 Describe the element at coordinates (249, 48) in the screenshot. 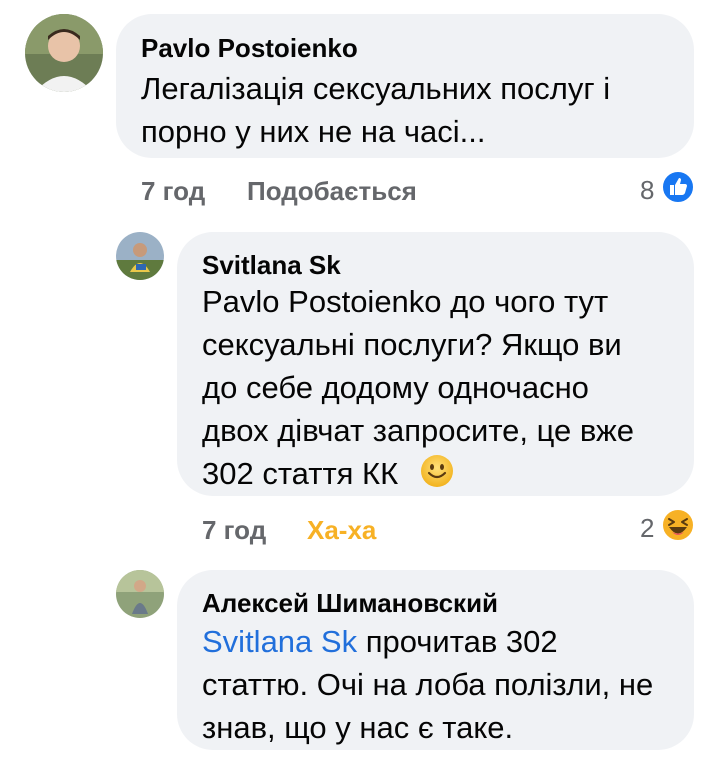

I see `comment-author: Pavlo Postoienko` at that location.